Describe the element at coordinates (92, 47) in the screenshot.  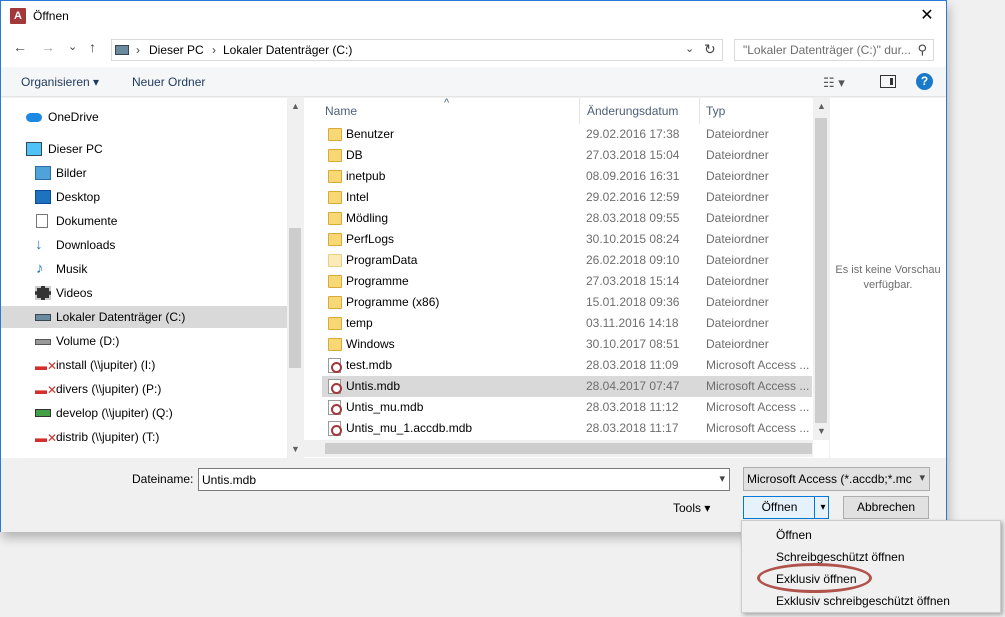
I see `up-arrow-icon: ↑` at that location.